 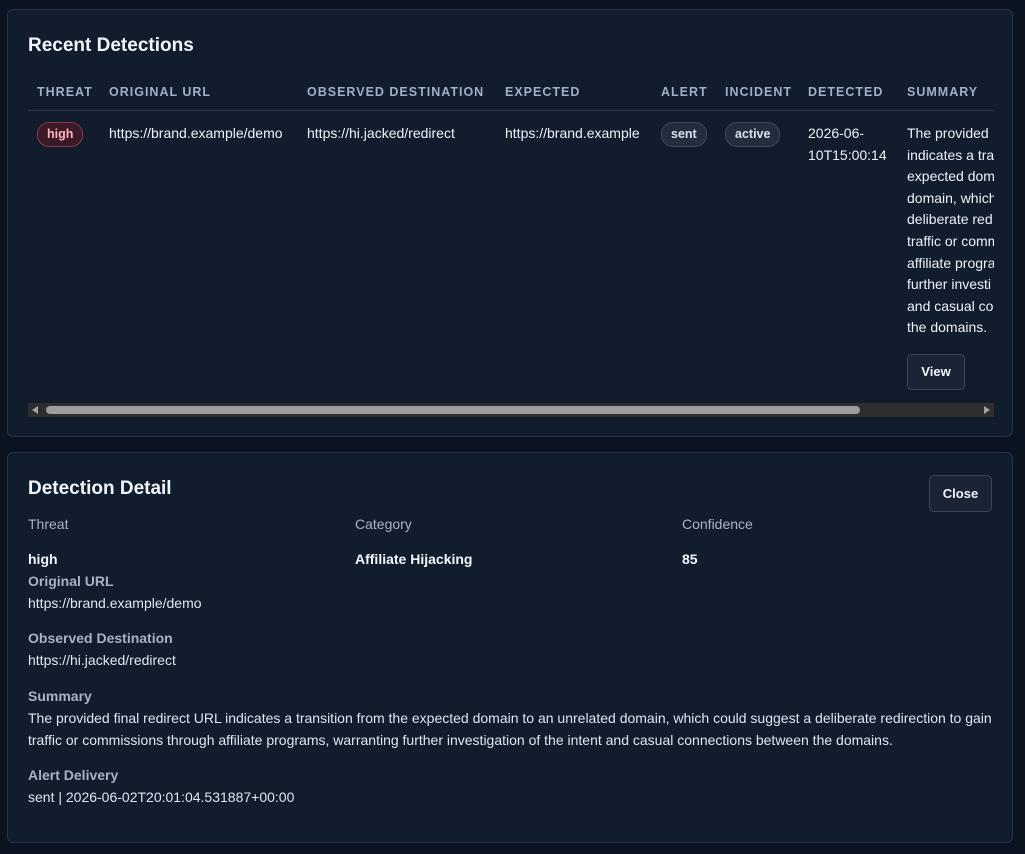 What do you see at coordinates (950, 305) in the screenshot?
I see `summary-line: and casual co` at bounding box center [950, 305].